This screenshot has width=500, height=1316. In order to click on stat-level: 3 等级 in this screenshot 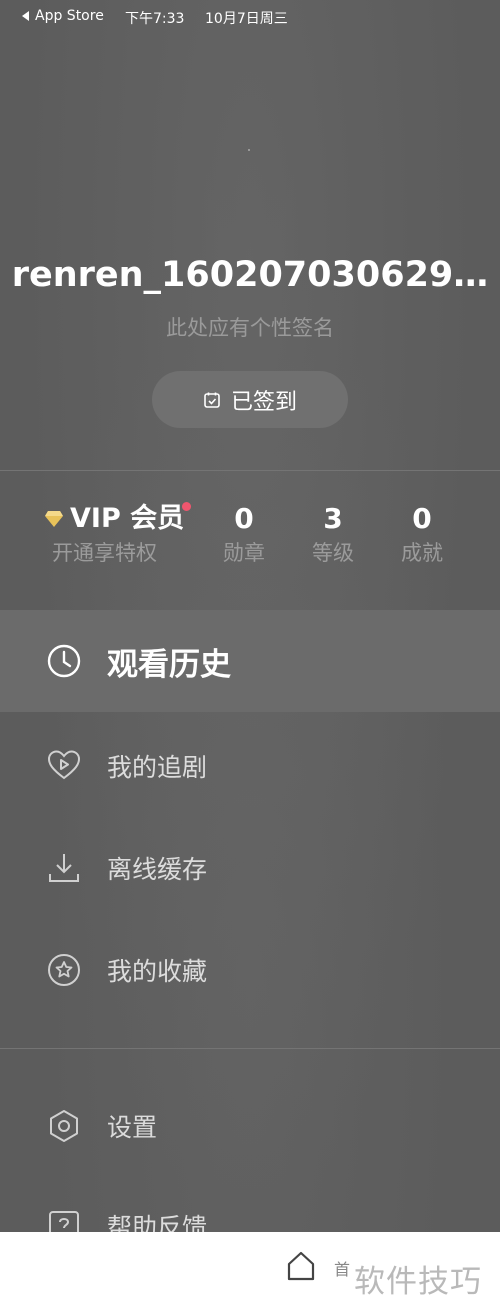, I will do `click(333, 534)`.